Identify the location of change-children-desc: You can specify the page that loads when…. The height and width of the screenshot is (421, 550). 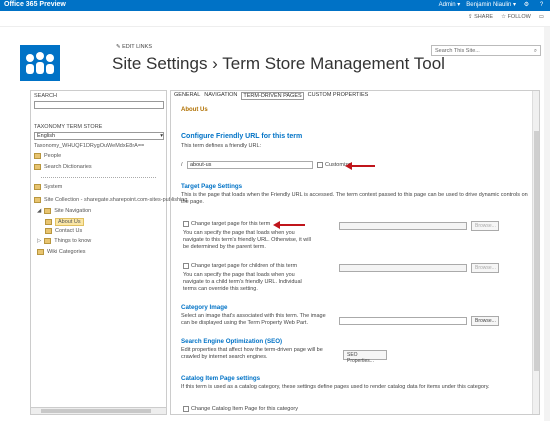
(242, 282).